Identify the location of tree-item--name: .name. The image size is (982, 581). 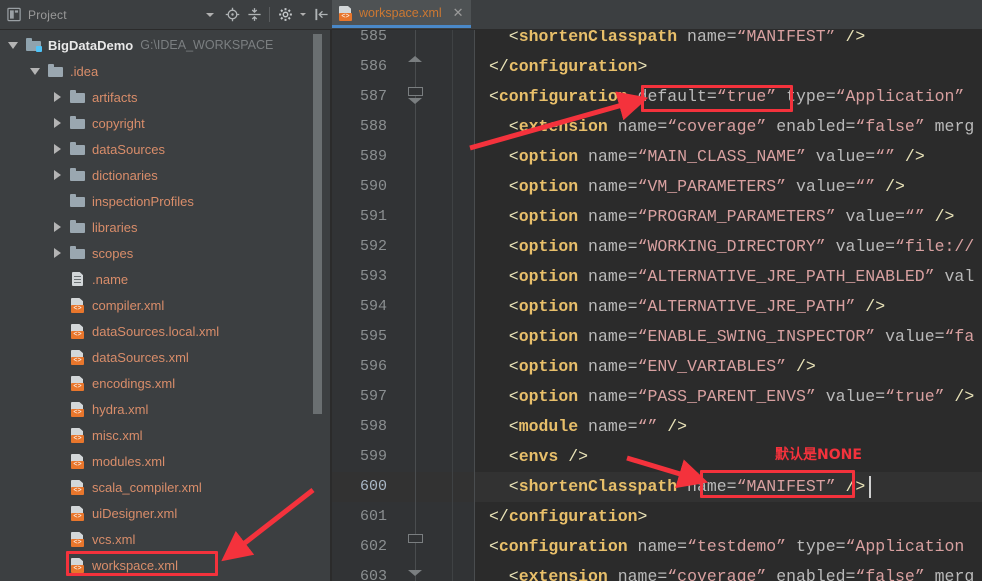
(165, 279).